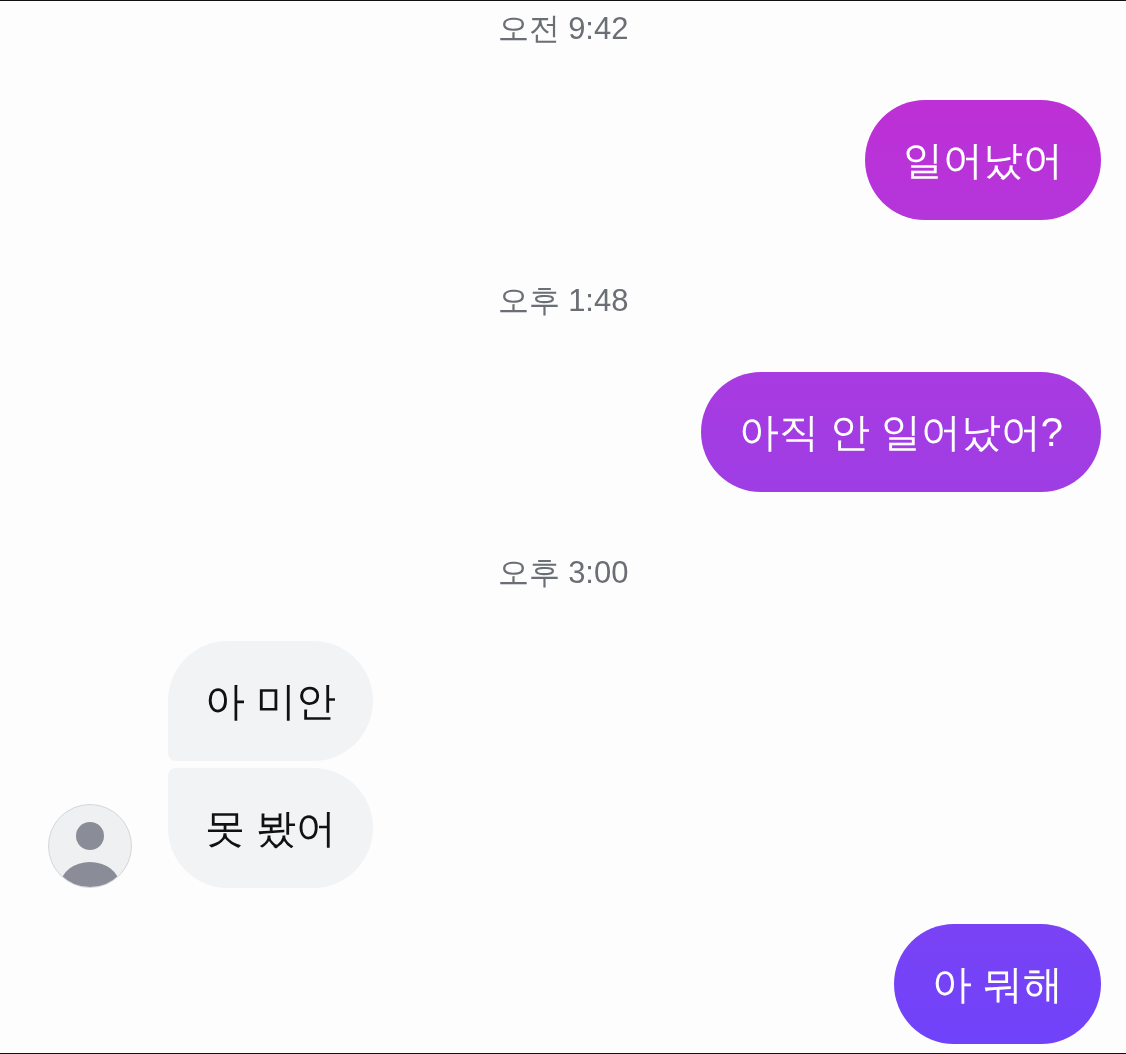 The width and height of the screenshot is (1126, 1054). I want to click on avatar-icon, so click(90, 846).